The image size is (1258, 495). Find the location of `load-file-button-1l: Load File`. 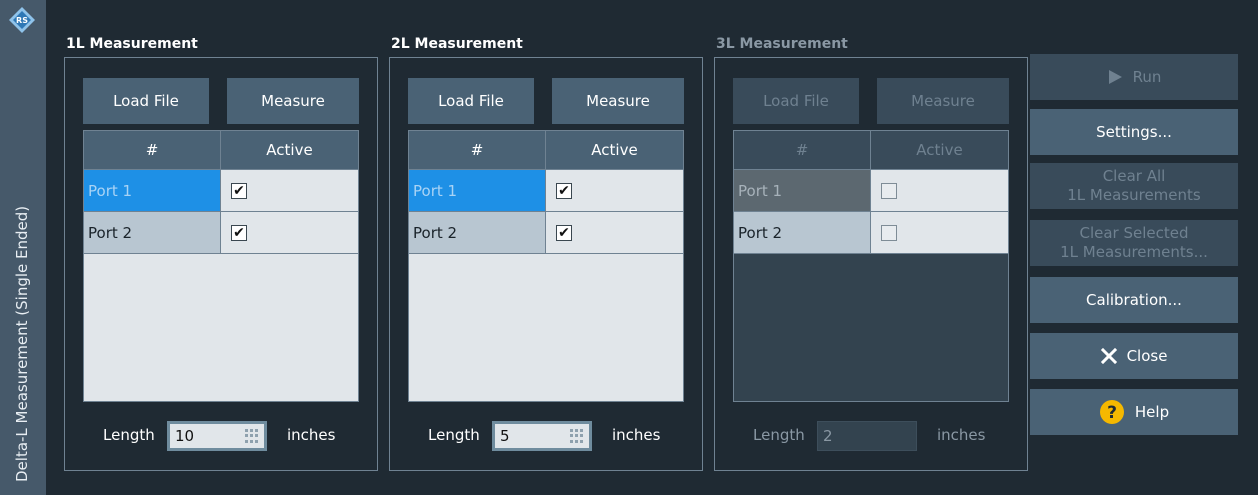

load-file-button-1l: Load File is located at coordinates (146, 101).